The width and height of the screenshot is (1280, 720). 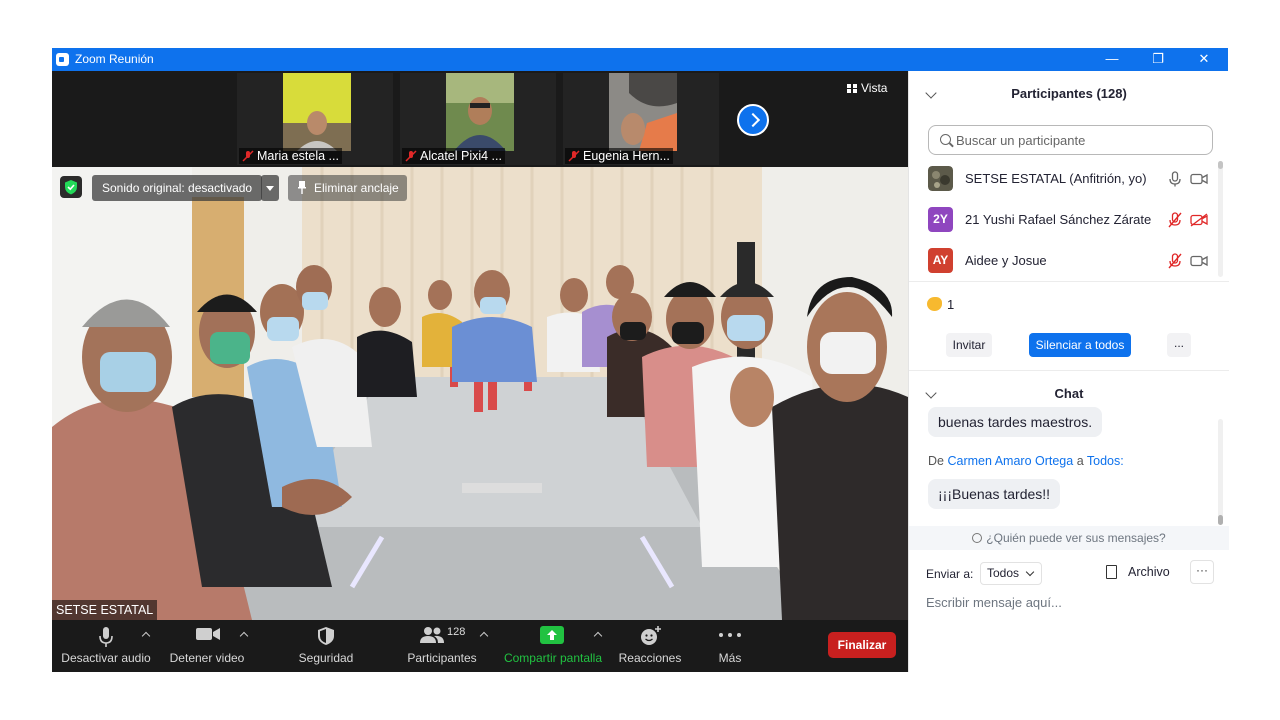 What do you see at coordinates (1070, 261) in the screenshot?
I see `participant-row: AY Aidee y Josue` at bounding box center [1070, 261].